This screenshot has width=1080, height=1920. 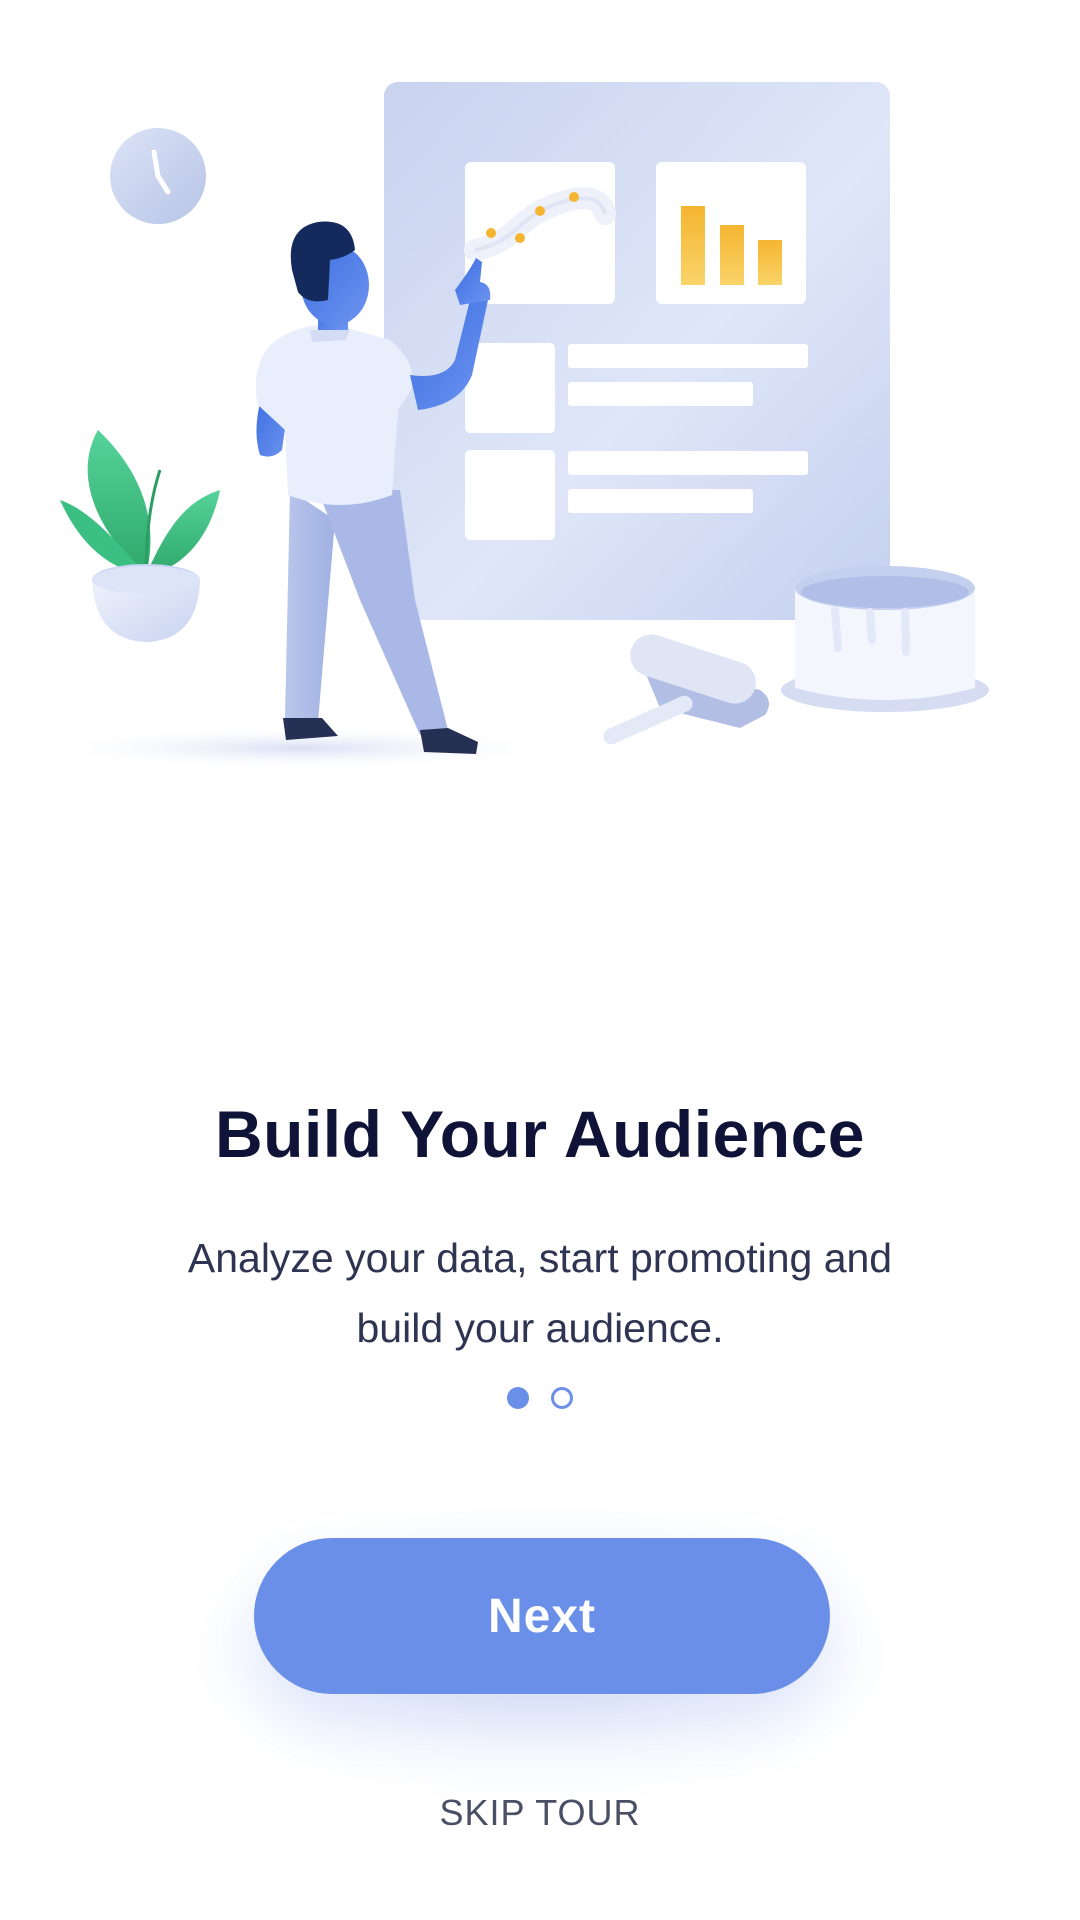 What do you see at coordinates (885, 639) in the screenshot?
I see `paint-bucket-icon` at bounding box center [885, 639].